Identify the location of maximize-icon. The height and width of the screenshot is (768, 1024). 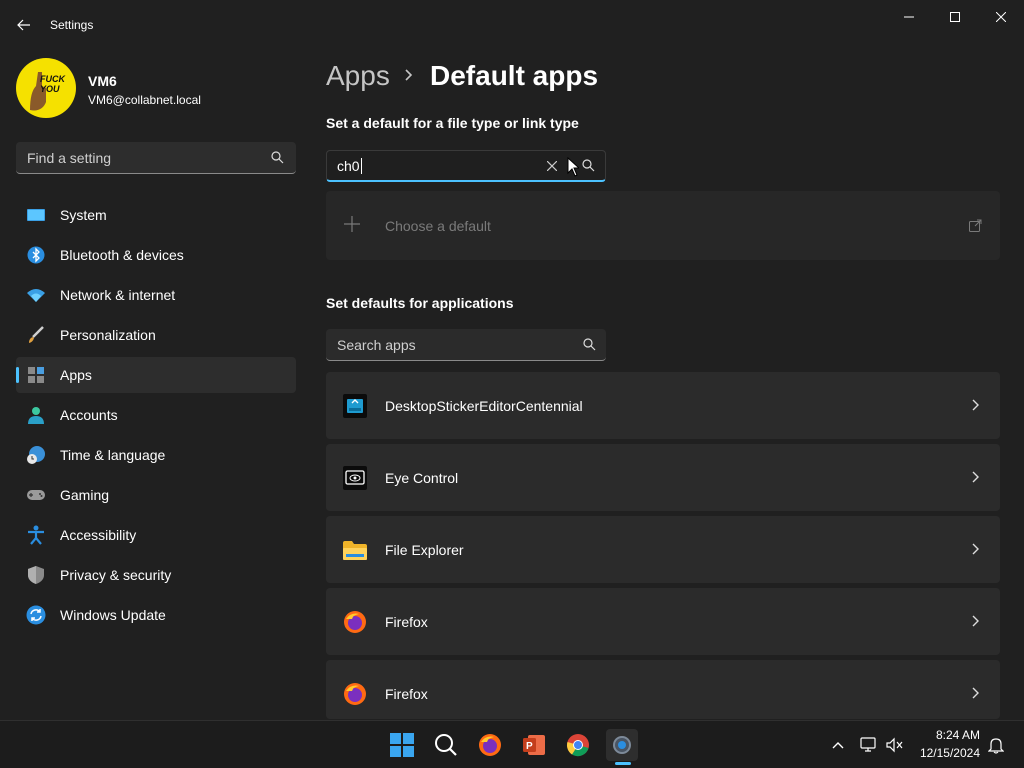
(955, 17).